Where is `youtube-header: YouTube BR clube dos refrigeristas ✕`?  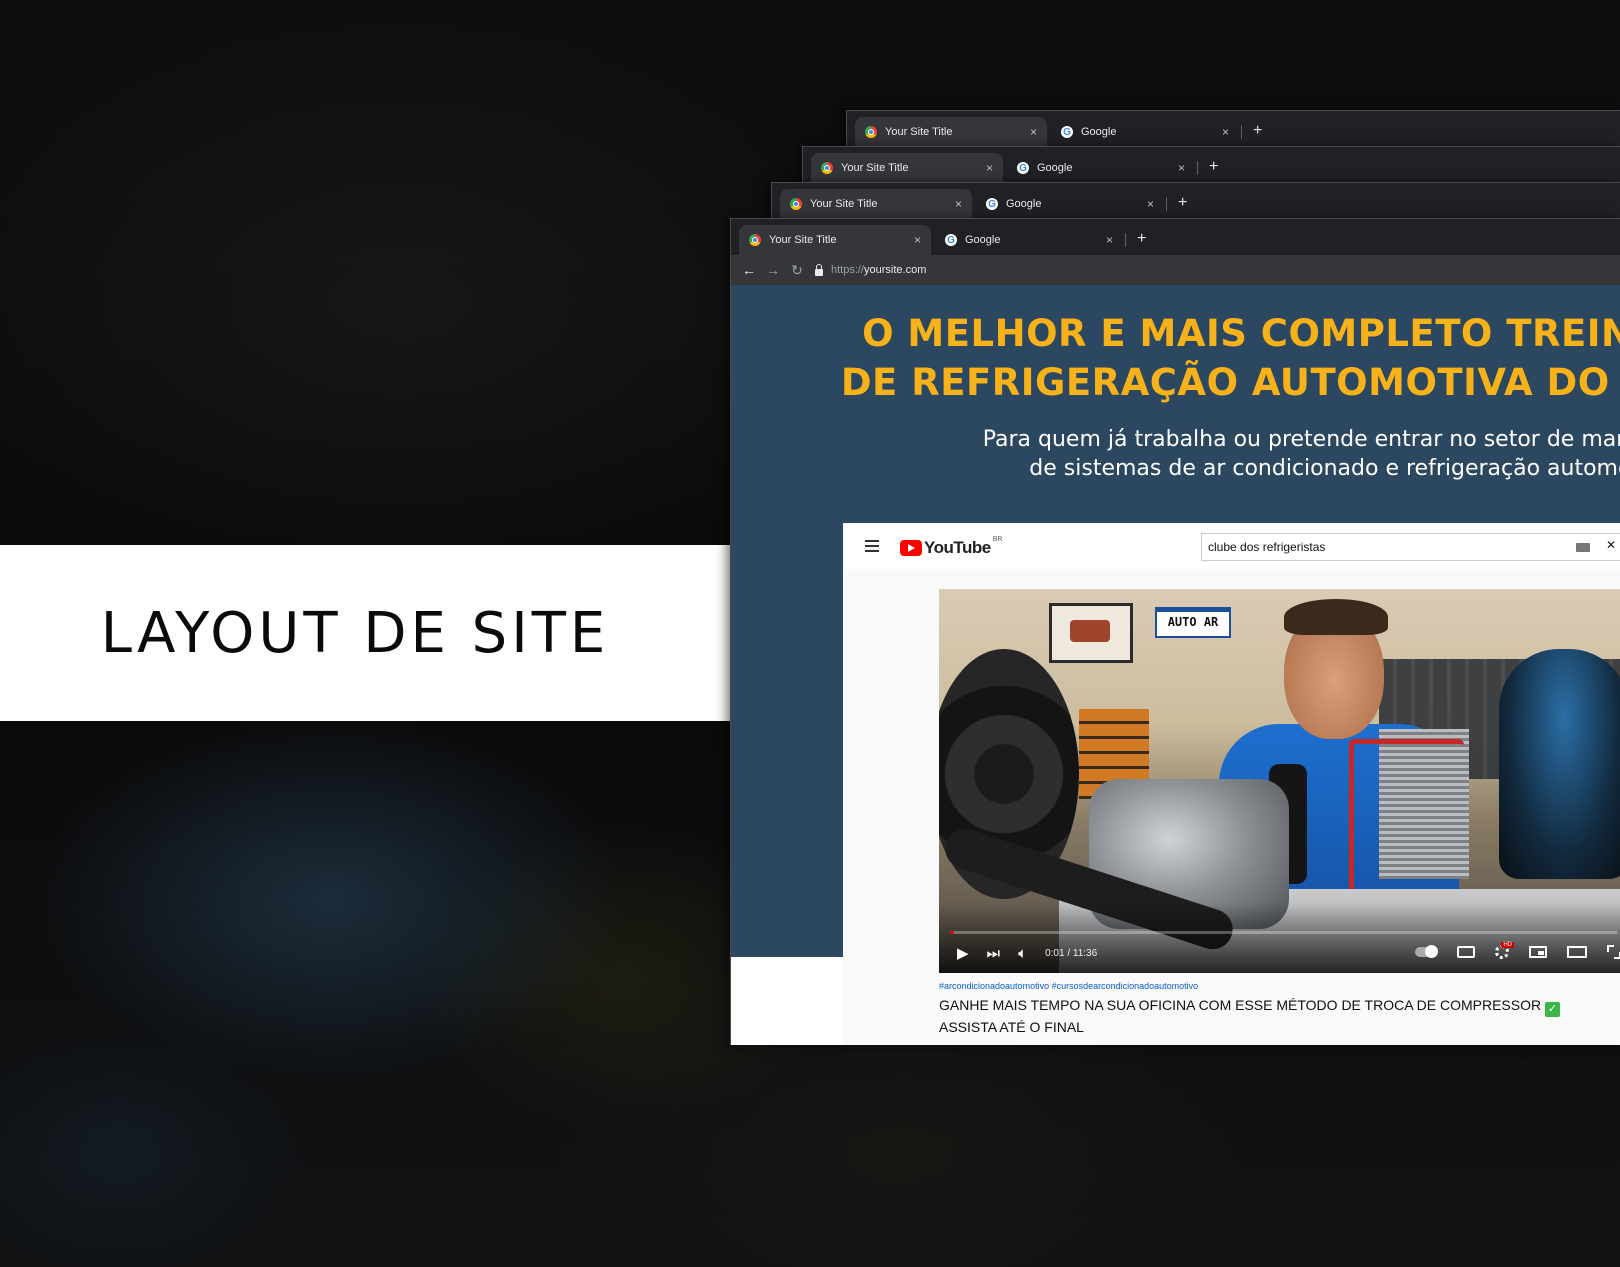
youtube-header: YouTube BR clube dos refrigeristas ✕ is located at coordinates (1231, 546).